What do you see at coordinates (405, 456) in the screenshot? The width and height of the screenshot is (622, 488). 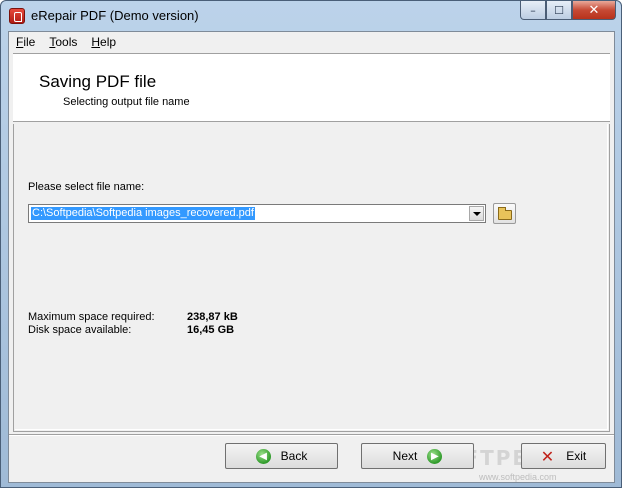 I see `next-button-label: Next` at bounding box center [405, 456].